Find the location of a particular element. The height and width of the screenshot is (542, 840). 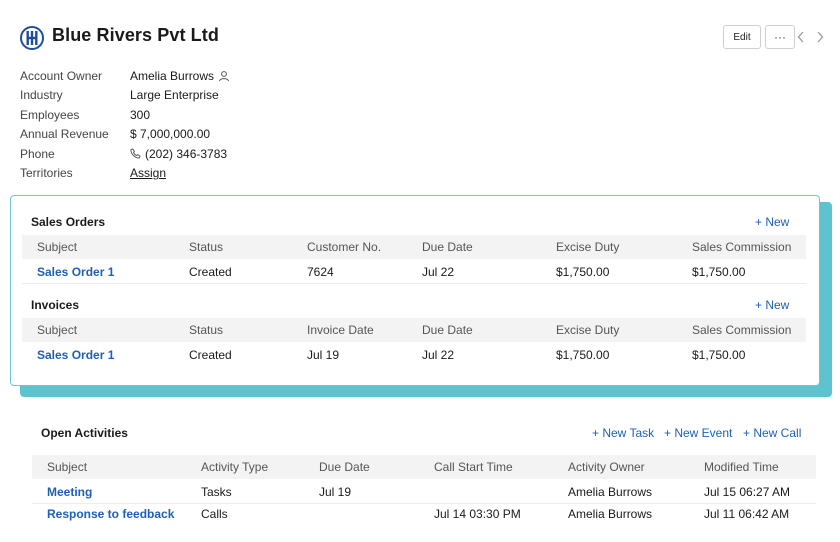

new-call-button: + New Call is located at coordinates (772, 433).